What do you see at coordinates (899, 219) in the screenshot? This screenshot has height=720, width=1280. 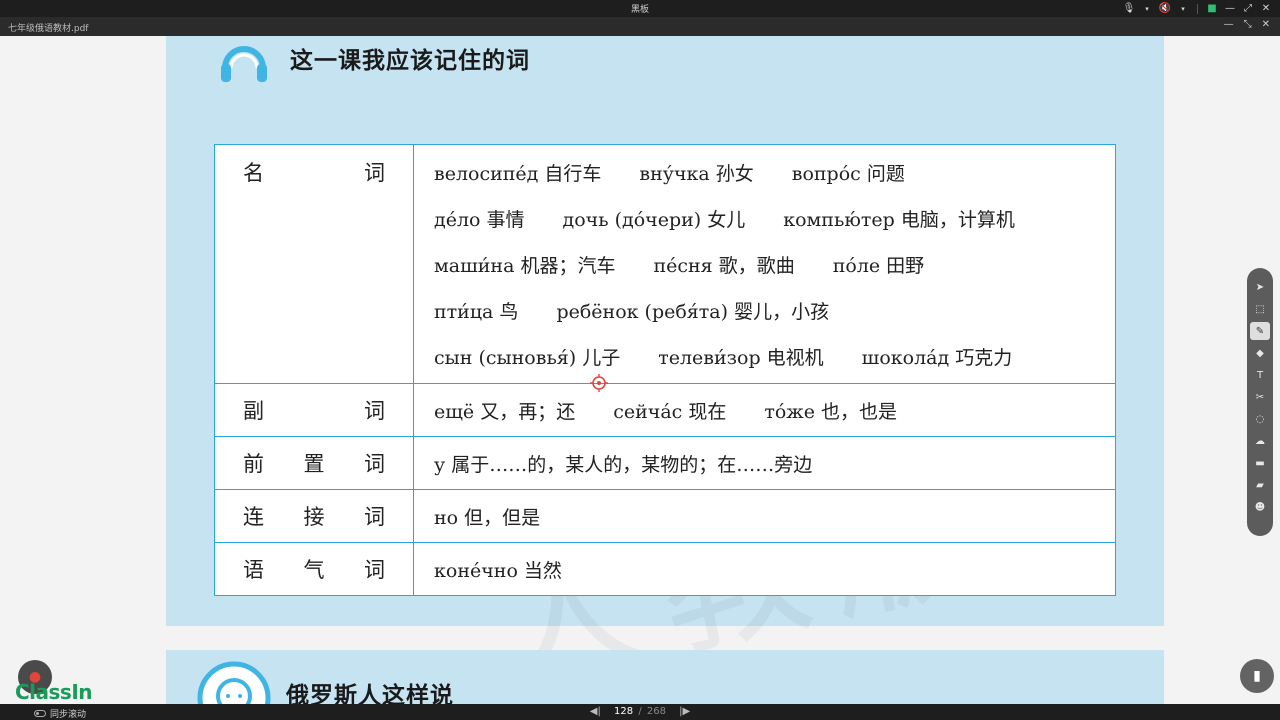 I see `vocab-entry: компью́тер 电脑，计算机` at bounding box center [899, 219].